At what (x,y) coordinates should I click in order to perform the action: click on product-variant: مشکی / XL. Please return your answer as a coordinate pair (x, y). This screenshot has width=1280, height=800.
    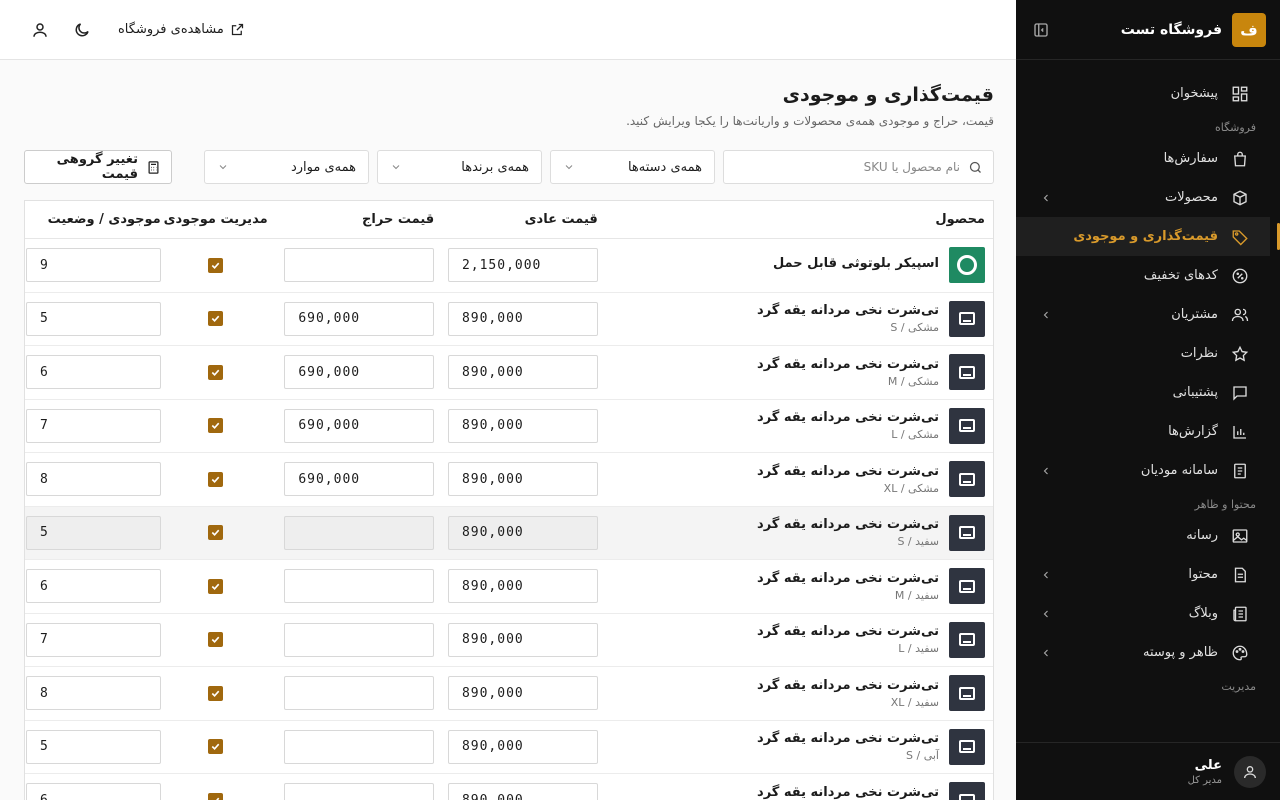
    Looking at the image, I should click on (911, 488).